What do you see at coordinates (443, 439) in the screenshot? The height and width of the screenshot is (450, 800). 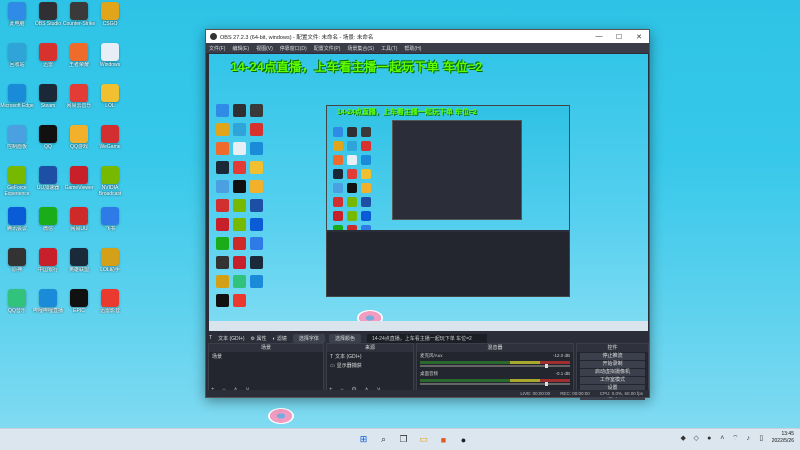 I see `app-icon: ■` at bounding box center [443, 439].